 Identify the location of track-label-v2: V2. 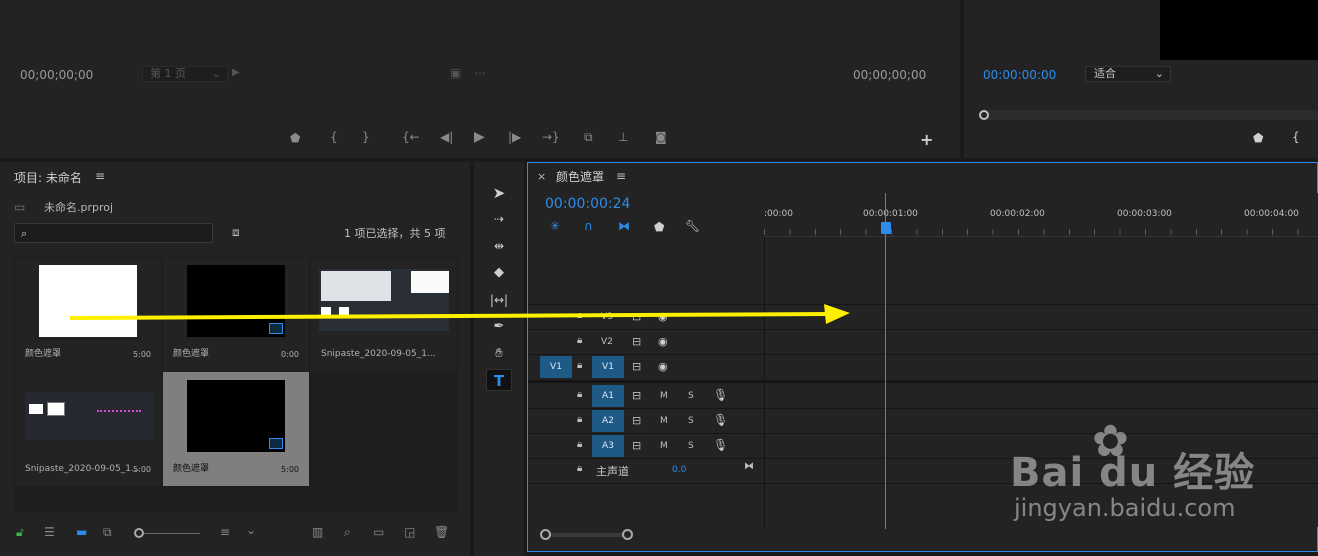
(607, 342).